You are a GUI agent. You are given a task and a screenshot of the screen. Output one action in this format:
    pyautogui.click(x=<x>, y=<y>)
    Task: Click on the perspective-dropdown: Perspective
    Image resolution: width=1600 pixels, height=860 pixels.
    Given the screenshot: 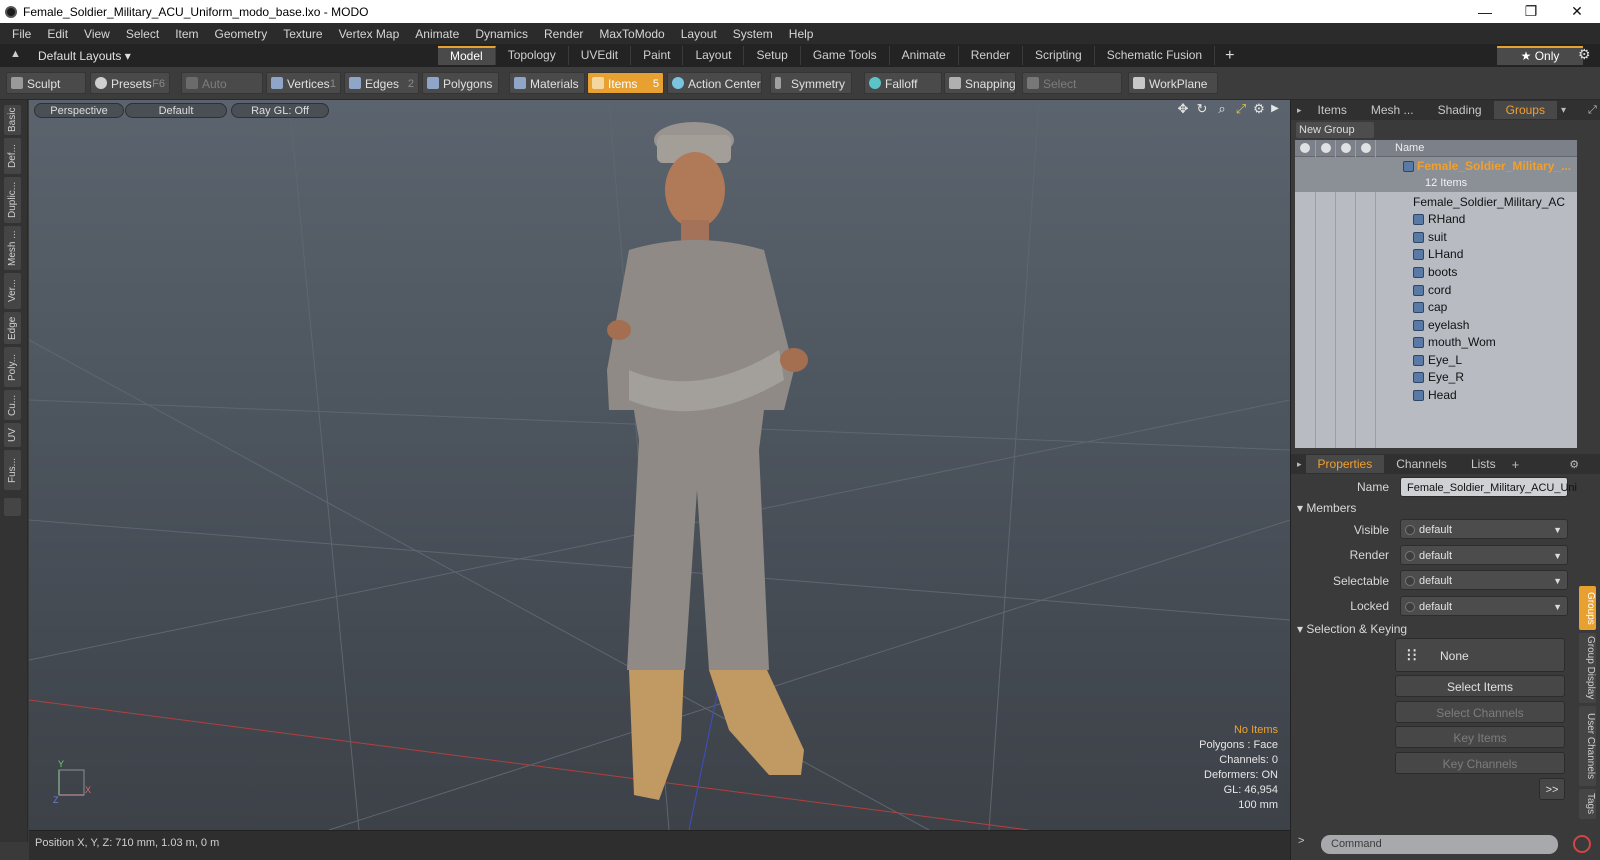 What is the action you would take?
    pyautogui.click(x=79, y=110)
    